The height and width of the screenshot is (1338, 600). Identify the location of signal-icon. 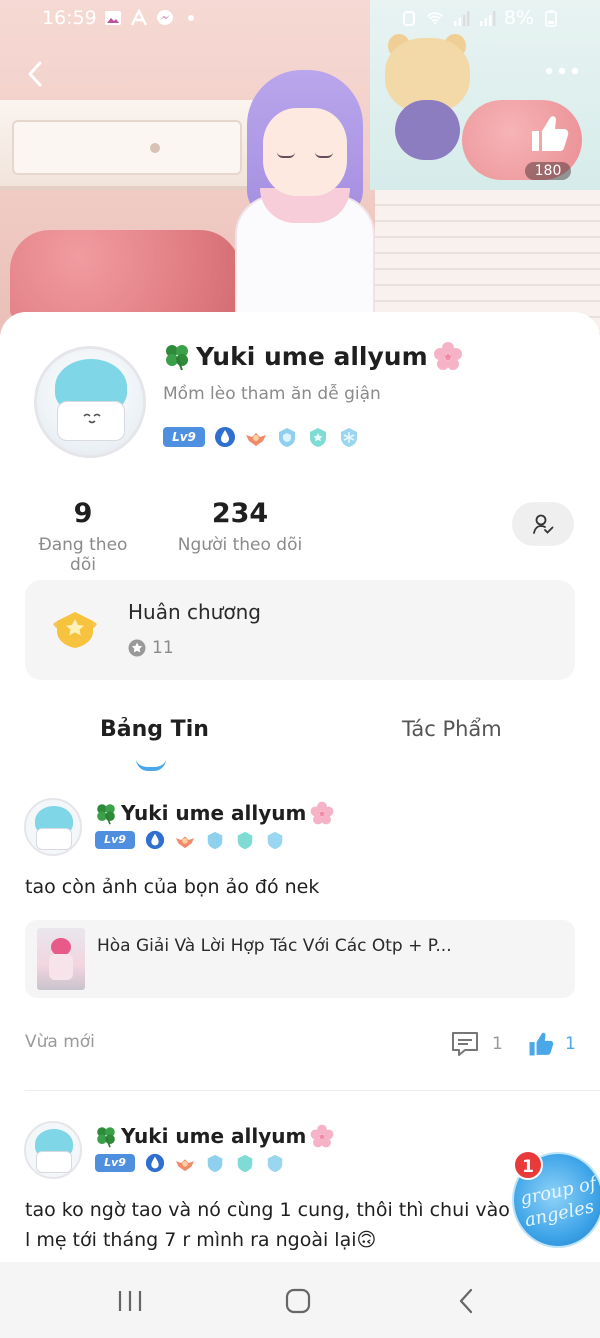
(461, 18).